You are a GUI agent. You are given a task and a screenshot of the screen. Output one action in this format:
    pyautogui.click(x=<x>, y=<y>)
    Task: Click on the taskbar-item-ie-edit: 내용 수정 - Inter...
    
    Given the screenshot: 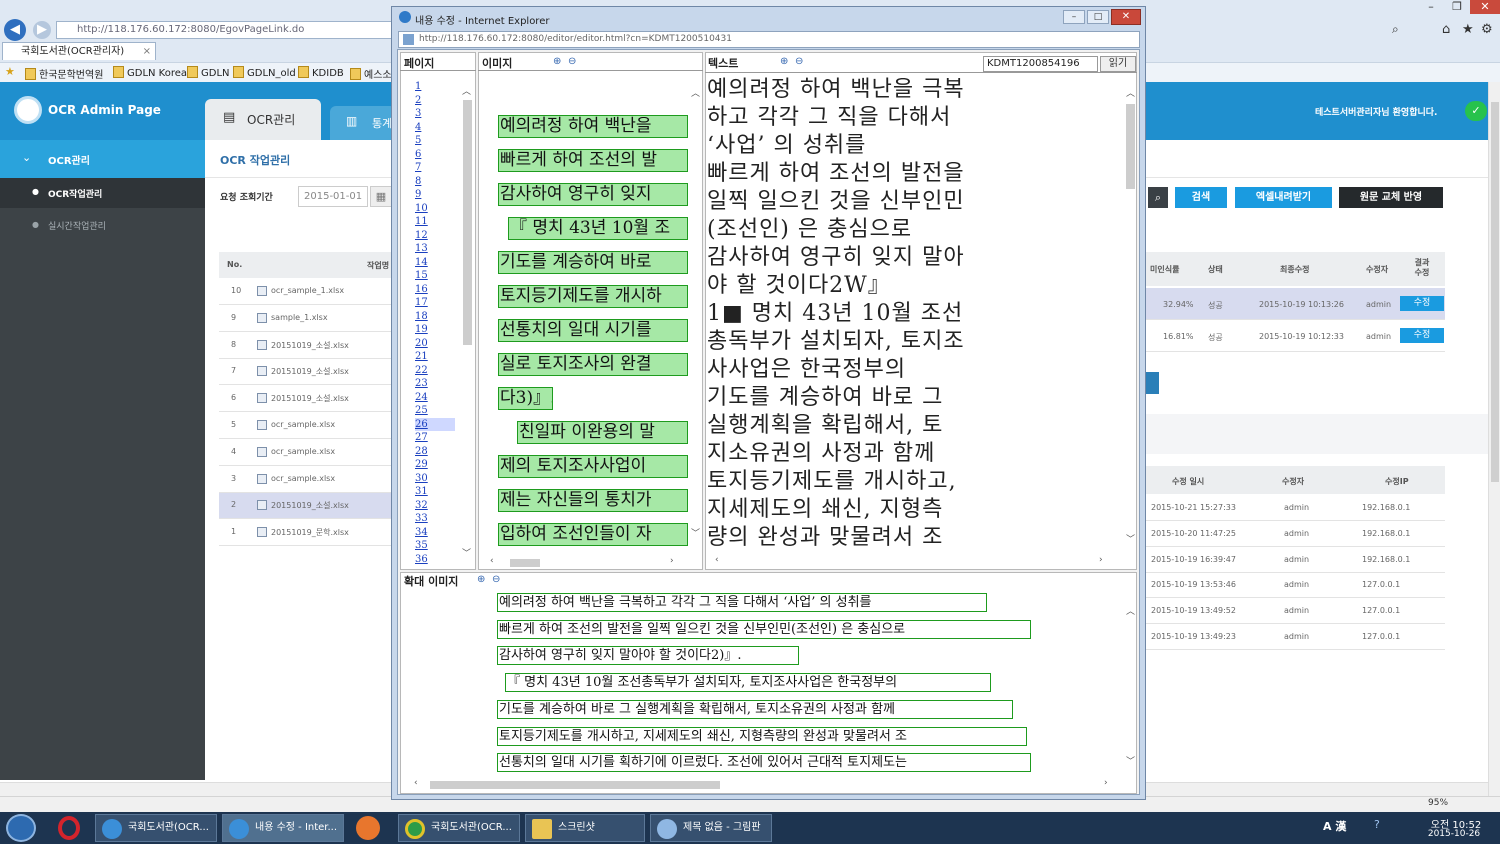 What is the action you would take?
    pyautogui.click(x=283, y=828)
    